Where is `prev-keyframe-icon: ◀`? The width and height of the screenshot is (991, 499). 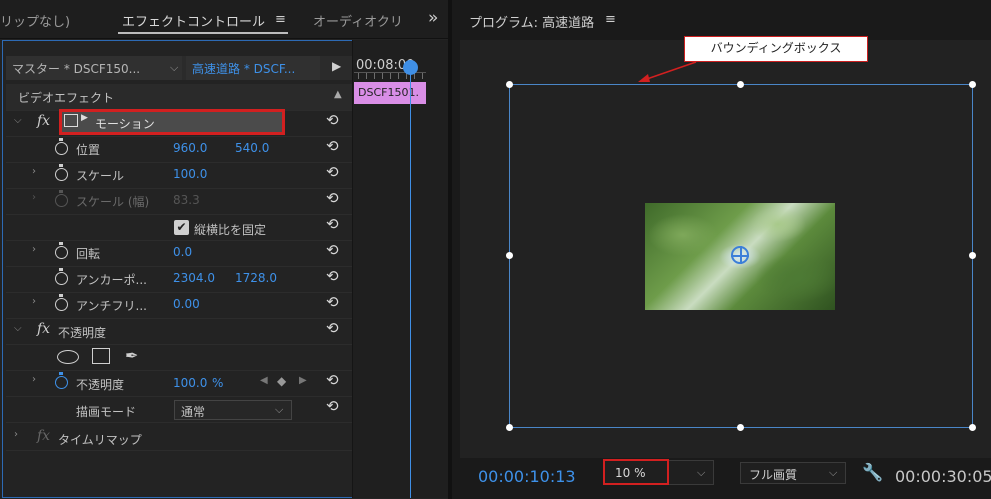
prev-keyframe-icon: ◀ is located at coordinates (264, 380).